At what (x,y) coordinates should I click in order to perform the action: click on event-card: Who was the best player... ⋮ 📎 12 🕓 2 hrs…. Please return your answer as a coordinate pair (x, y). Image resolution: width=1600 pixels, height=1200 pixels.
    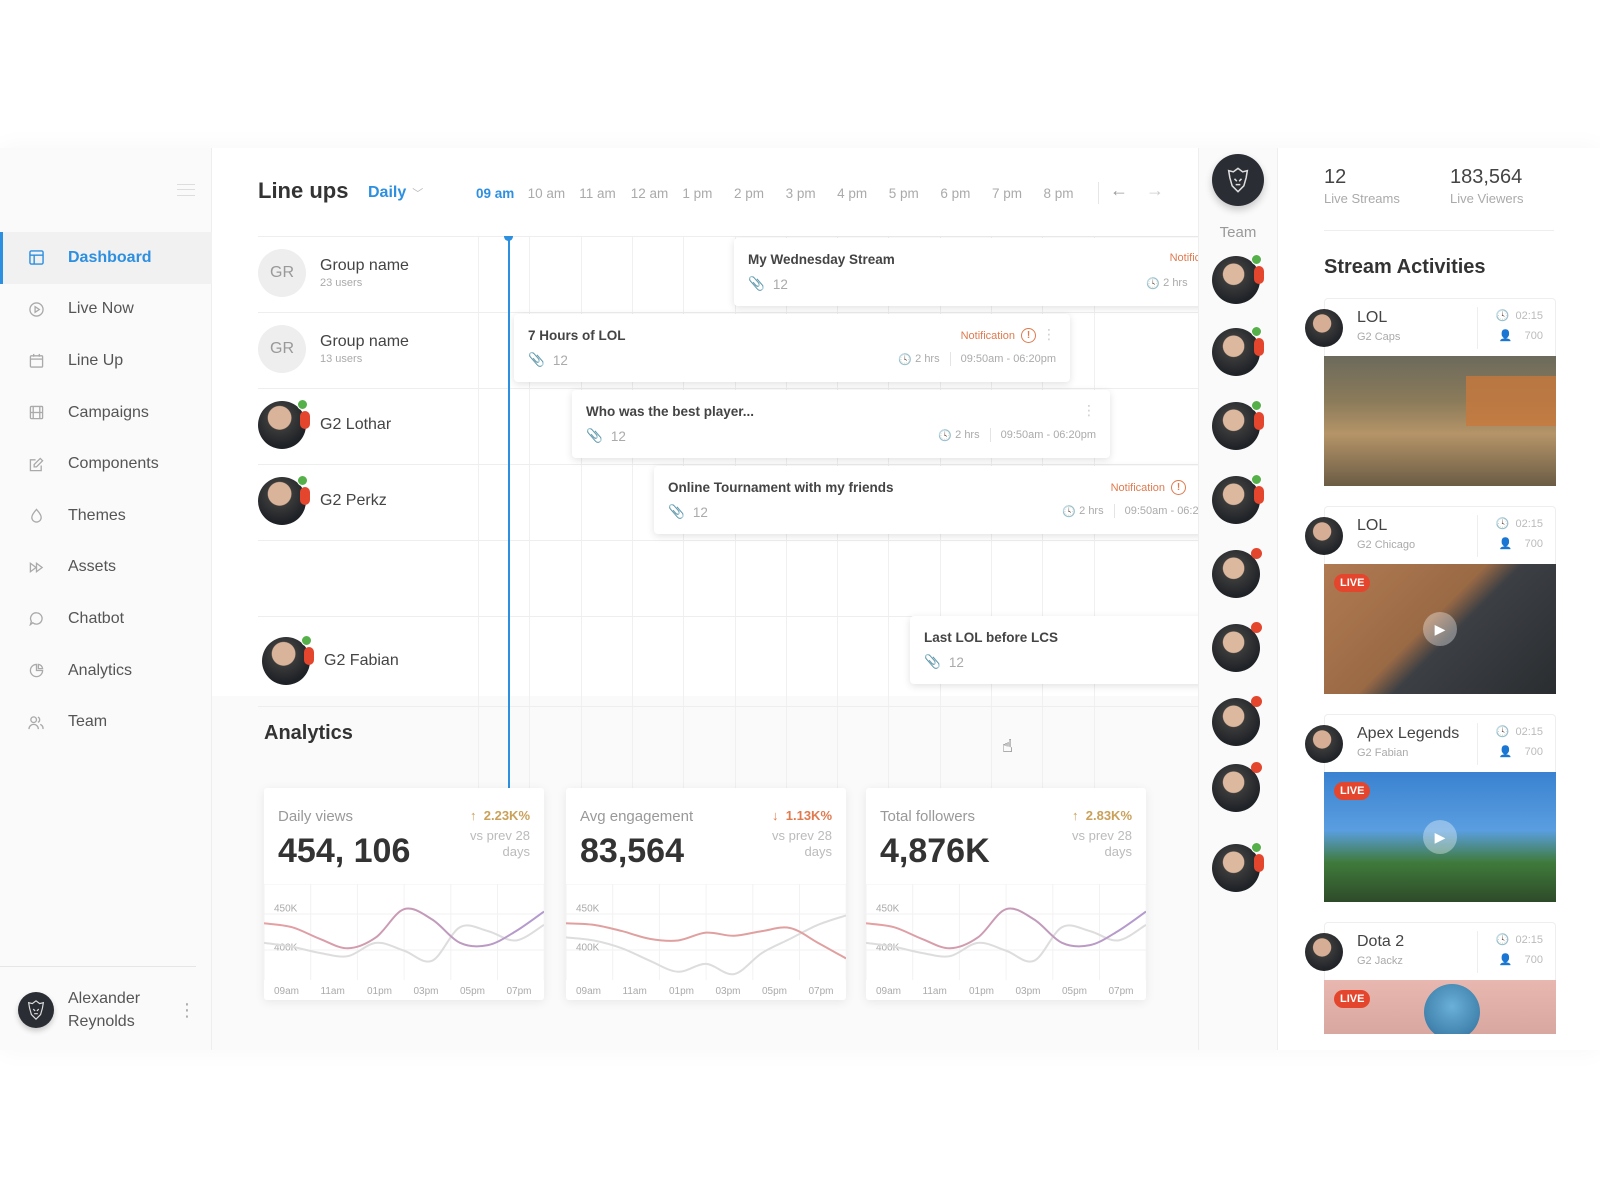
    Looking at the image, I should click on (841, 424).